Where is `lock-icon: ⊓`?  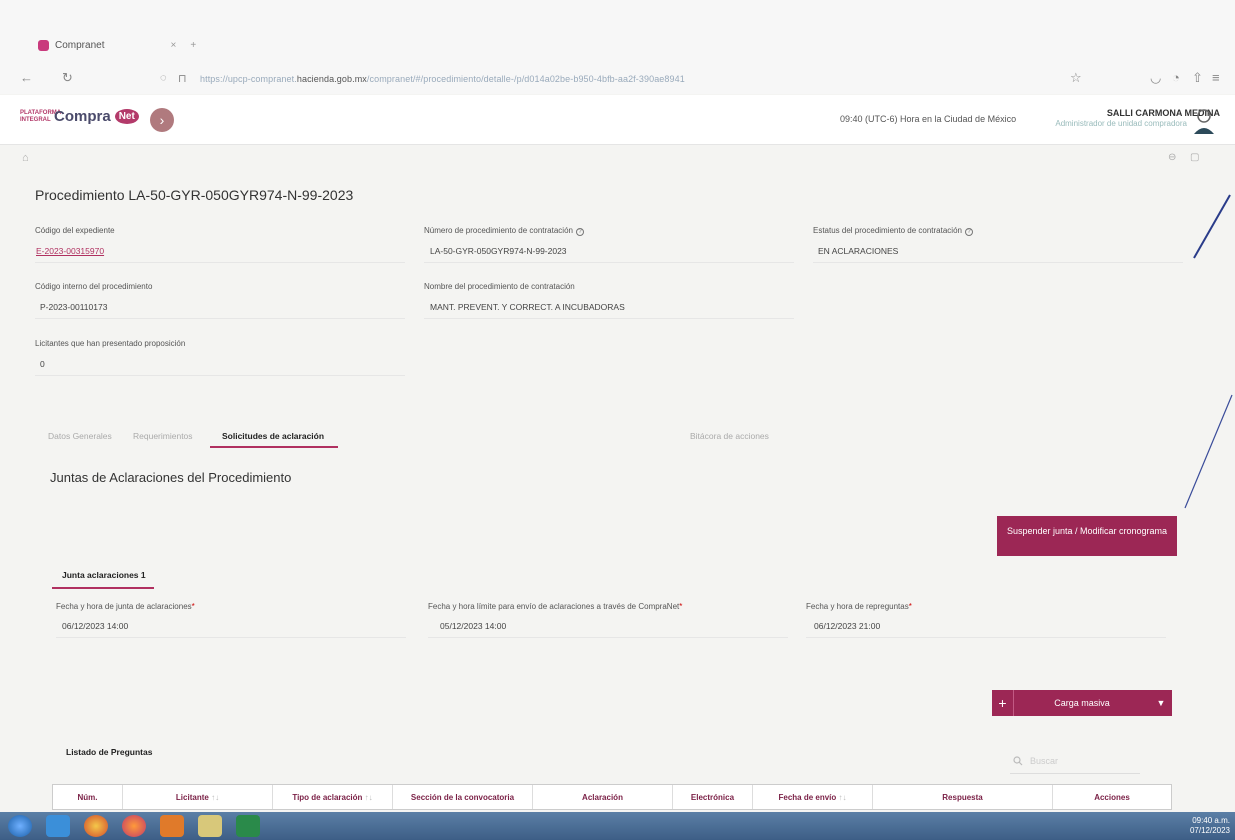
lock-icon: ⊓ is located at coordinates (182, 79).